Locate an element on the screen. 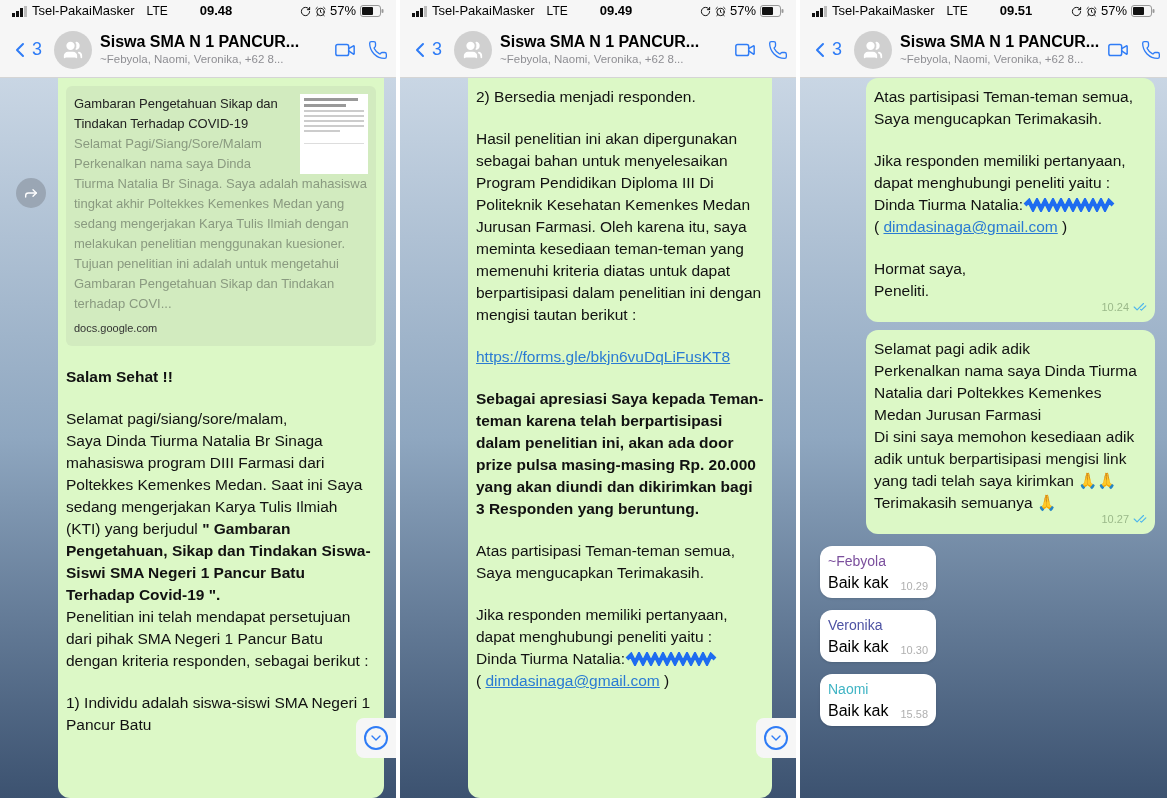  message-text: Hasil penelitian ini akan dipergunakan sebagai bahan untuk menyelesaikan Program Pendidikan Diploma III Di Politeknik Kesehatan Kemenkes Medan Jurusan Farmasi. Oleh karena itu, saya meminta kesediaan teman-teman yang memenuhi kriteria diatas untuk dapat berpartisipasi dalam penelitian ini dengan mengisi tautan berikut : is located at coordinates (619, 227).